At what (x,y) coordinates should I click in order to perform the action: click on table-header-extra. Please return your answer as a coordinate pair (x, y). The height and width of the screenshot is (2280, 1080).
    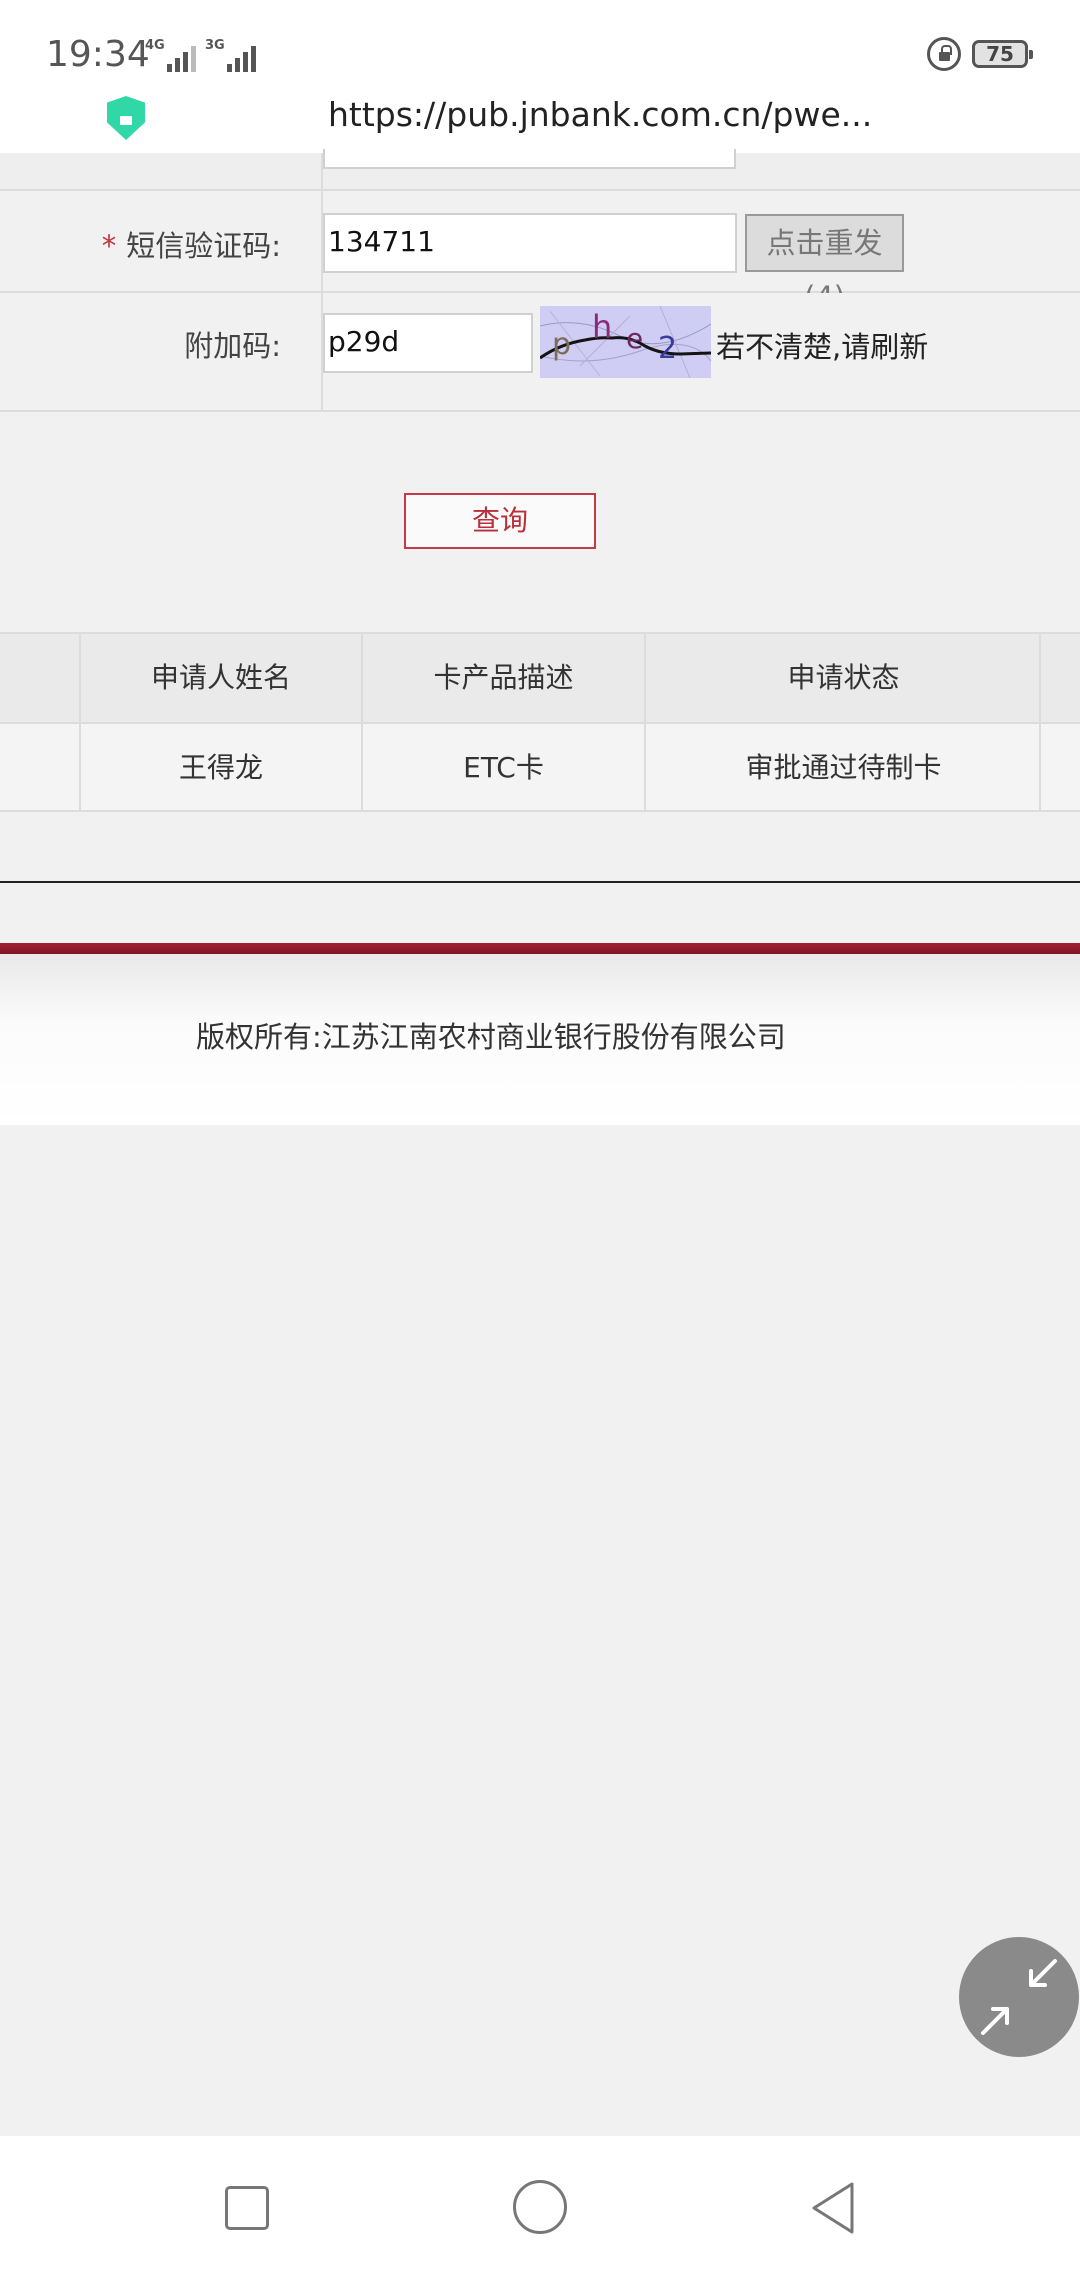
    Looking at the image, I should click on (1059, 678).